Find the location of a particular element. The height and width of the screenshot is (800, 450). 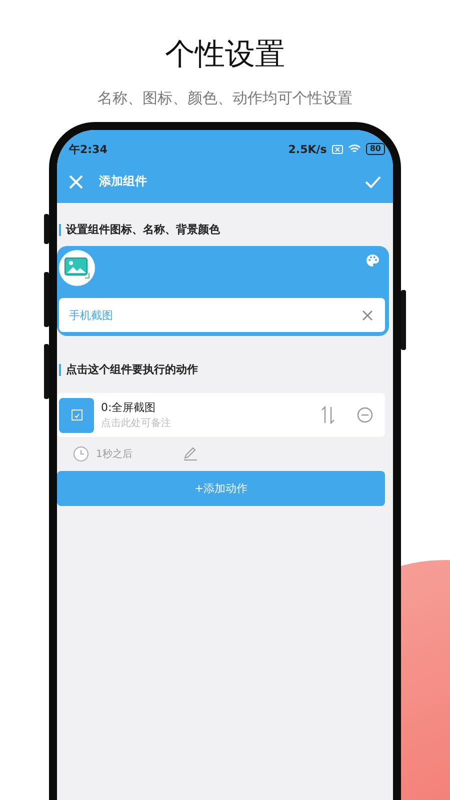

add-action-button: +添加动作 is located at coordinates (221, 488).